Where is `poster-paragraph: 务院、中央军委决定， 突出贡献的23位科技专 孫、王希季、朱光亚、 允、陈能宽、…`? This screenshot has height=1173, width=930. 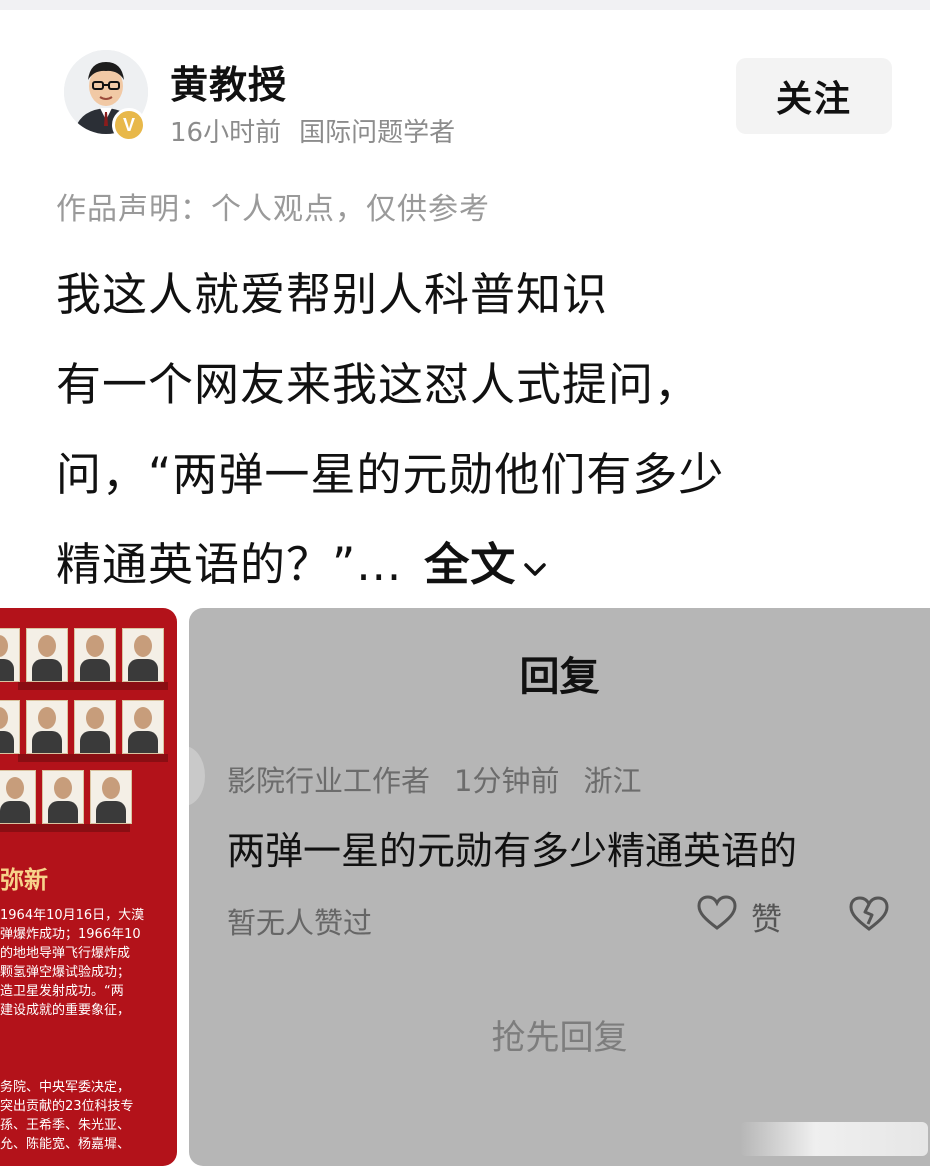 poster-paragraph: 务院、中央军委决定， 突出贡献的23位科技专 孫、王希季、朱光亚、 允、陈能宽、… is located at coordinates (88, 1116).